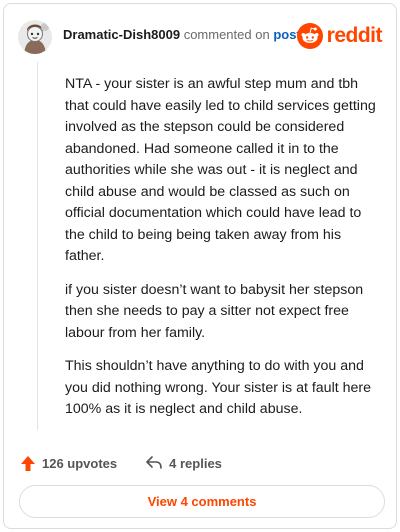  I want to click on comment-actions: 126 upvotes 4 replies, so click(121, 463).